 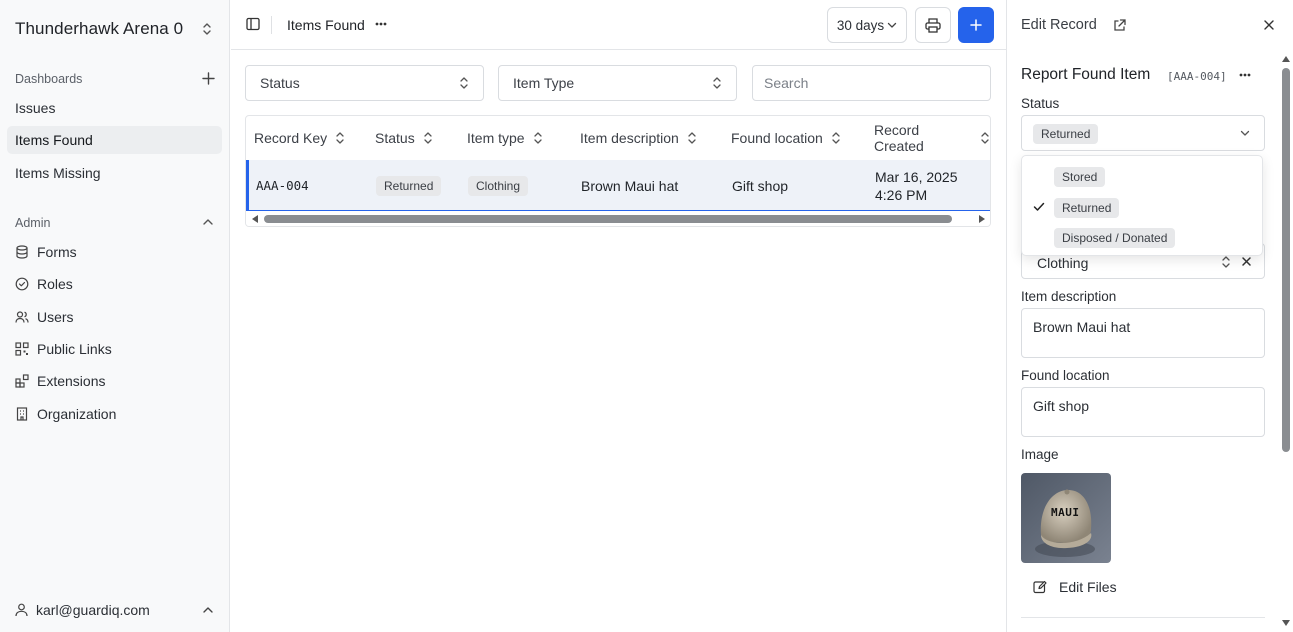 I want to click on top-header: Items Found 30 days, so click(x=618, y=25).